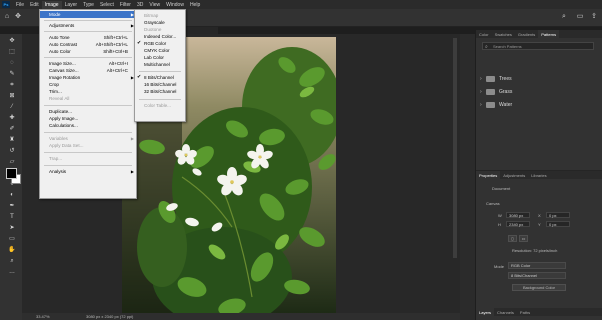 The image size is (602, 320). What do you see at coordinates (12, 96) in the screenshot?
I see `frame-icon: ⊠` at bounding box center [12, 96].